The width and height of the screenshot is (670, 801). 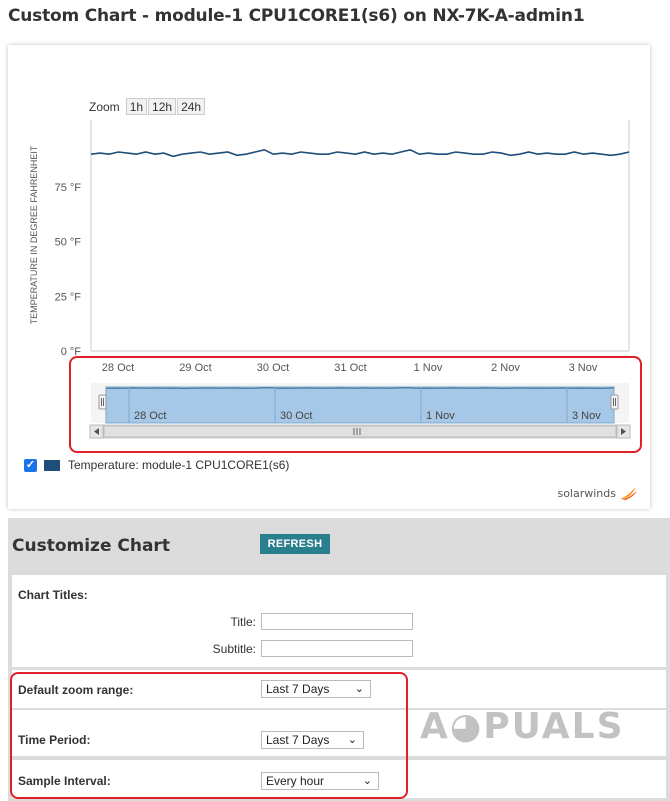 I want to click on default-zoom-select: Last 7 Days ⌄, so click(x=316, y=689).